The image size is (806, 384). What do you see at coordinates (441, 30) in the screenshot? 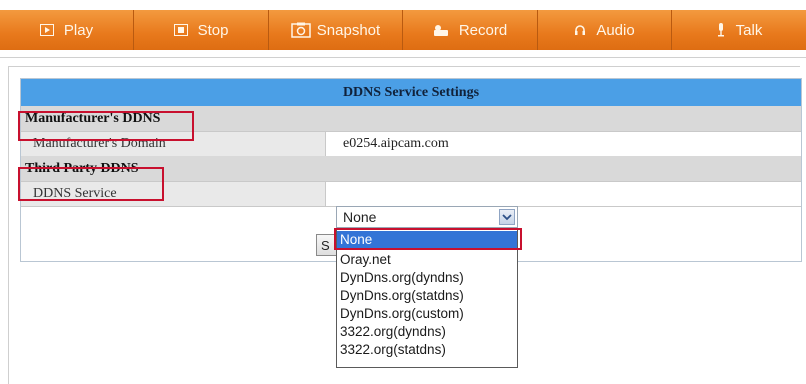
I see `record-icon` at bounding box center [441, 30].